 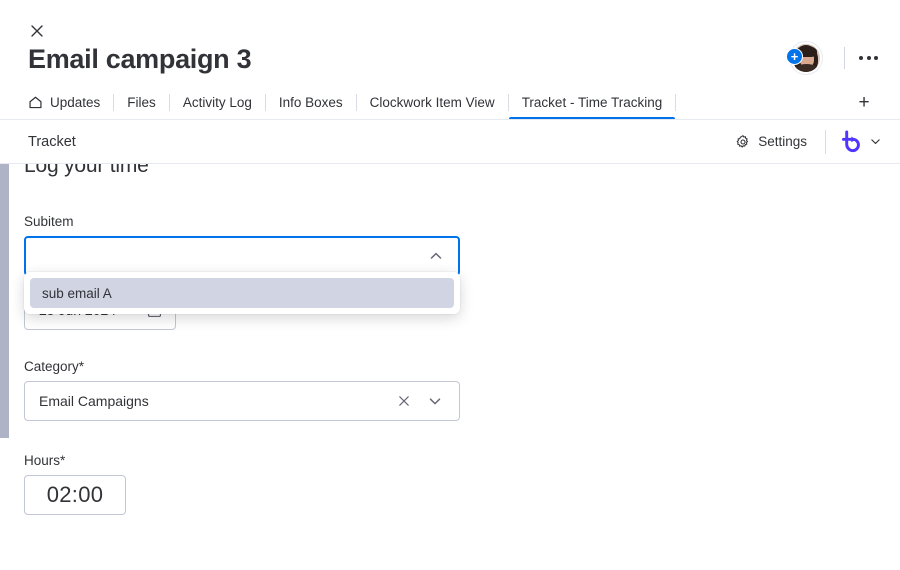 What do you see at coordinates (834, 58) in the screenshot?
I see `panel-header-actions: +` at bounding box center [834, 58].